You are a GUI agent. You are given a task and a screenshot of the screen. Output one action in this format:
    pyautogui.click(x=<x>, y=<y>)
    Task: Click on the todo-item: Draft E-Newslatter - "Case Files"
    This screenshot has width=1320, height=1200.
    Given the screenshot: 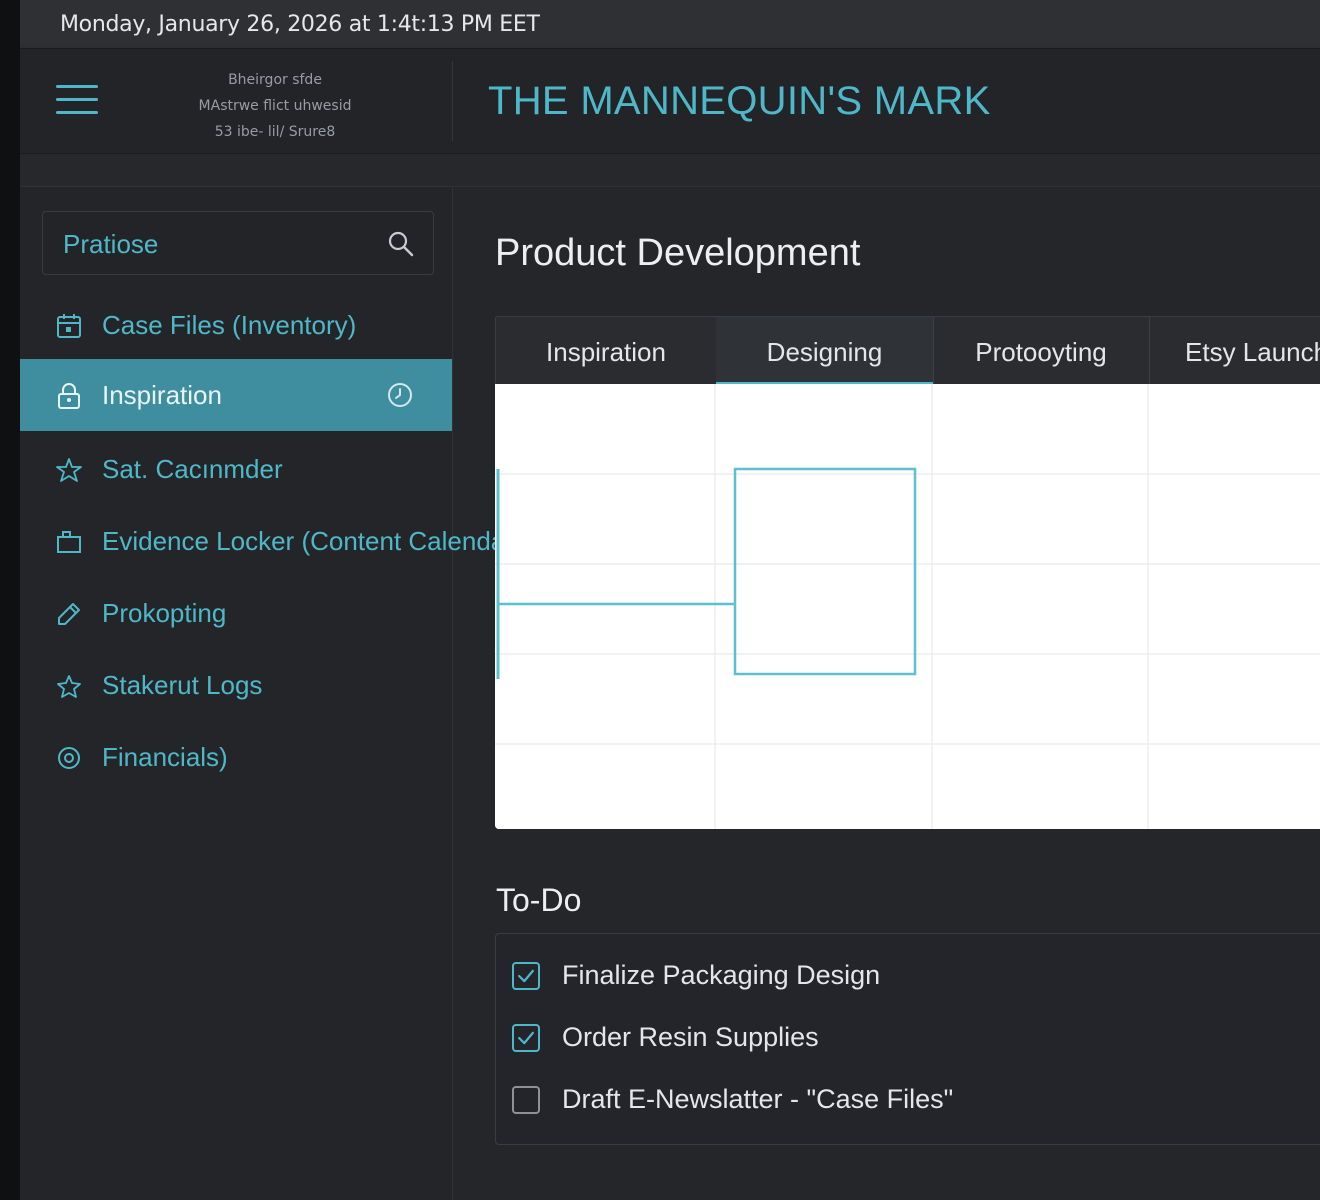 What is the action you would take?
    pyautogui.click(x=912, y=1102)
    